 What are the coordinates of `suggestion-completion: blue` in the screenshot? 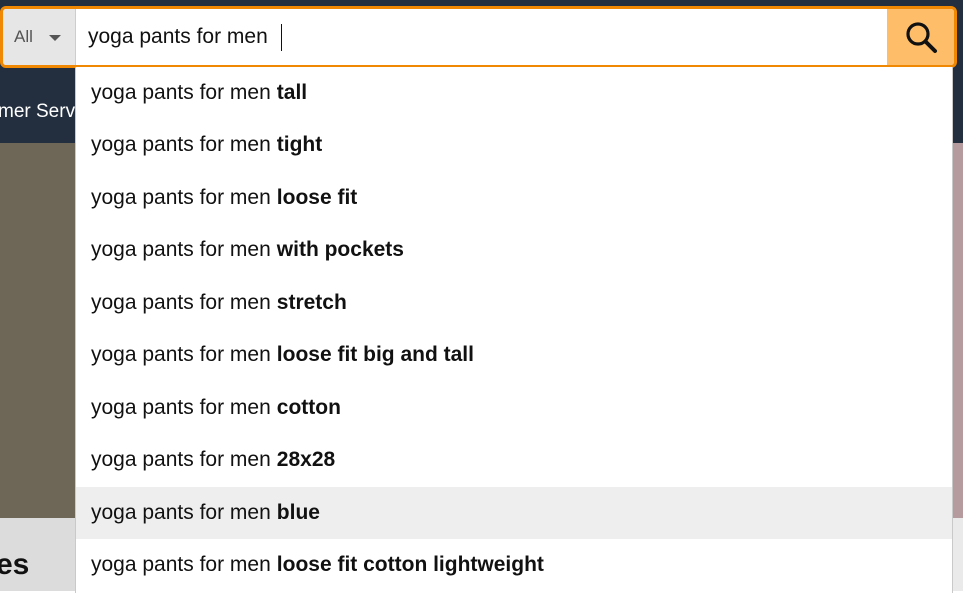 It's located at (298, 512).